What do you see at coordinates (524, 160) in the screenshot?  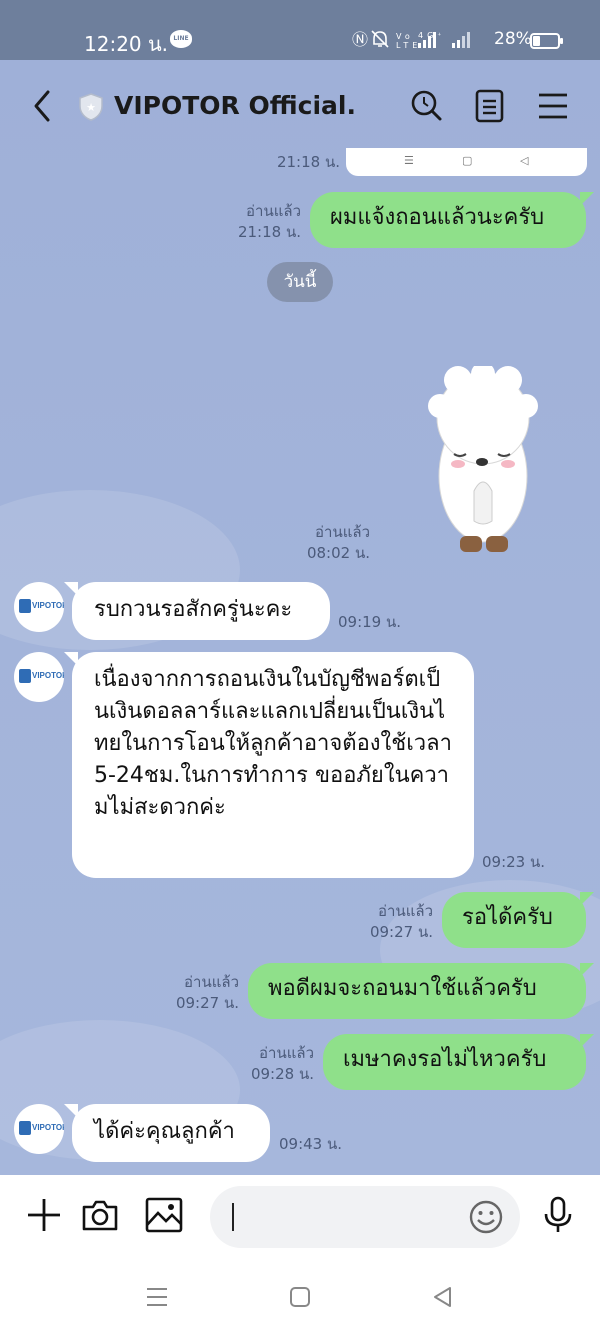 I see `back-glyph: ◁` at bounding box center [524, 160].